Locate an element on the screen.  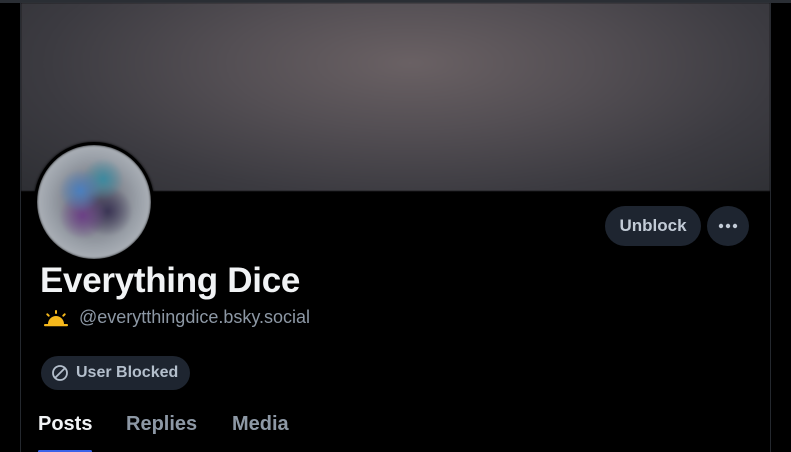
ellipsis-icon is located at coordinates (728, 226).